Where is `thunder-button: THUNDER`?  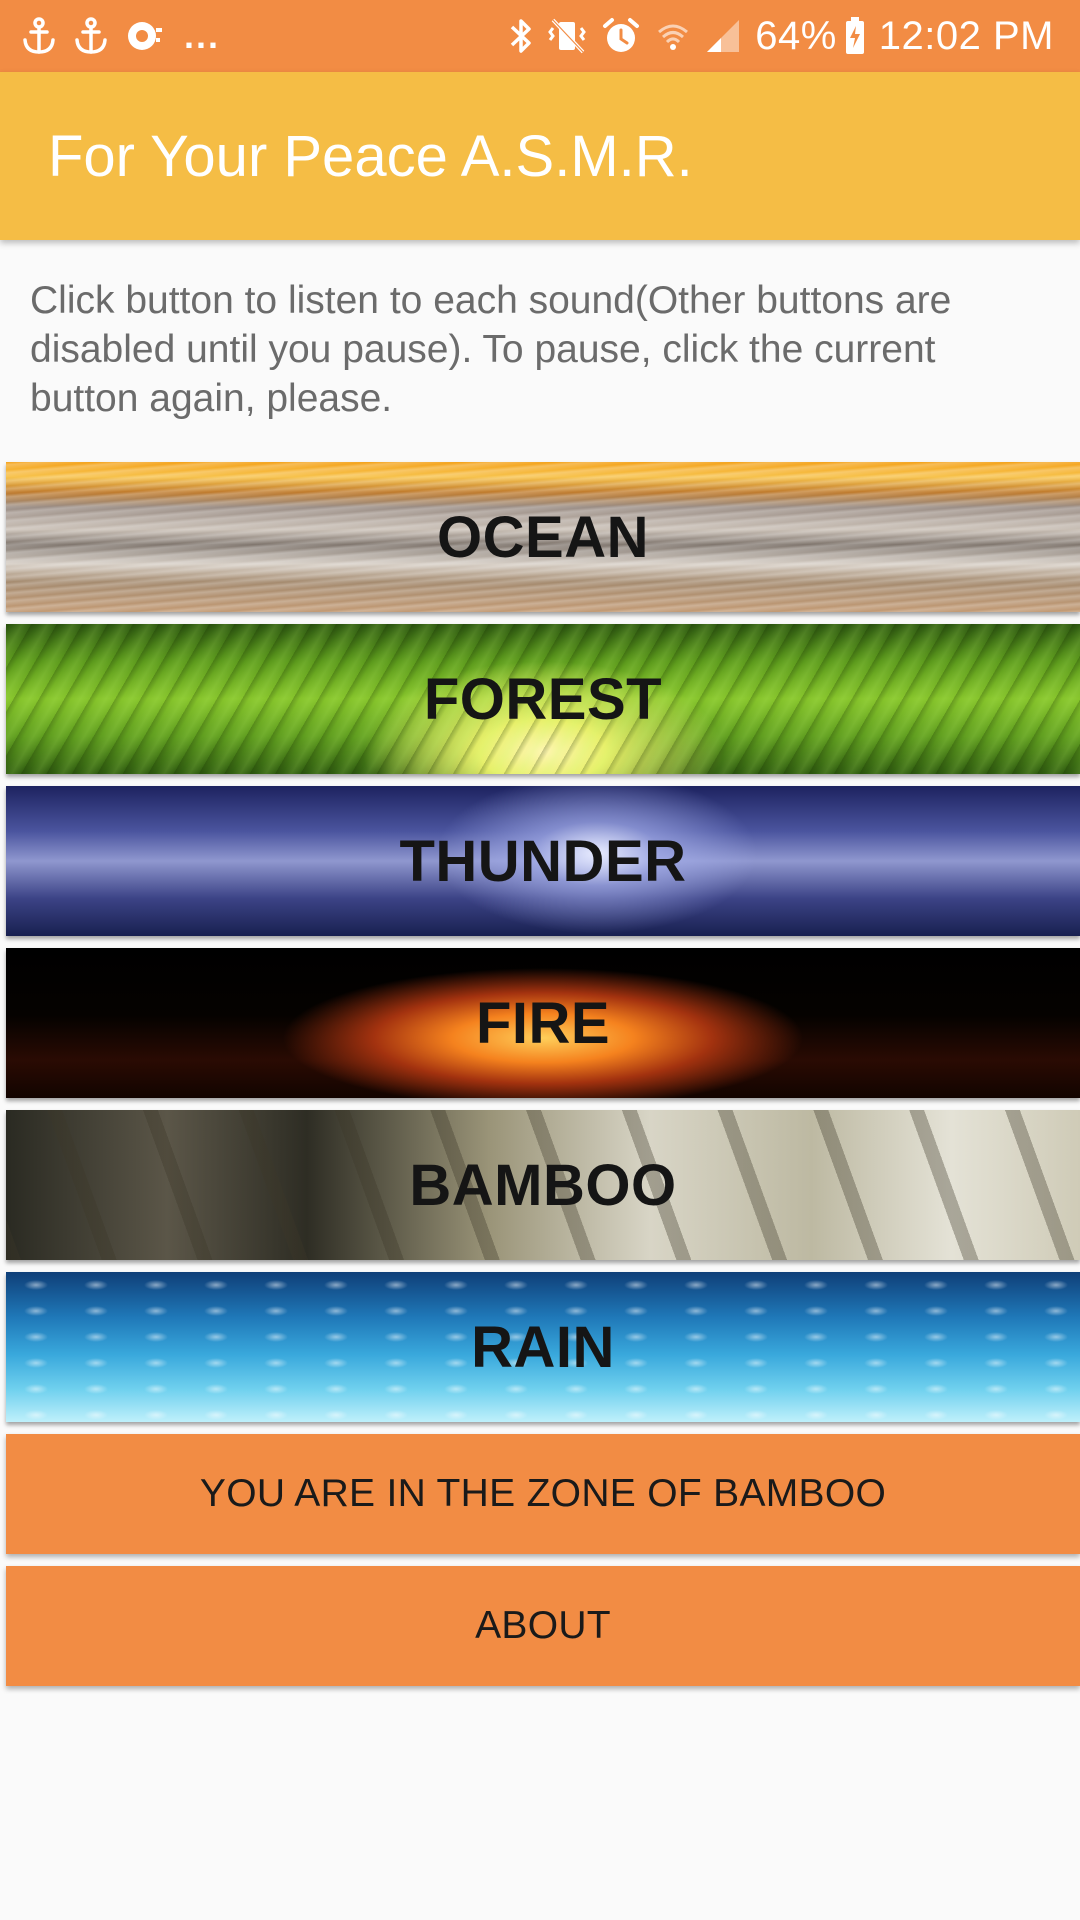 thunder-button: THUNDER is located at coordinates (543, 861).